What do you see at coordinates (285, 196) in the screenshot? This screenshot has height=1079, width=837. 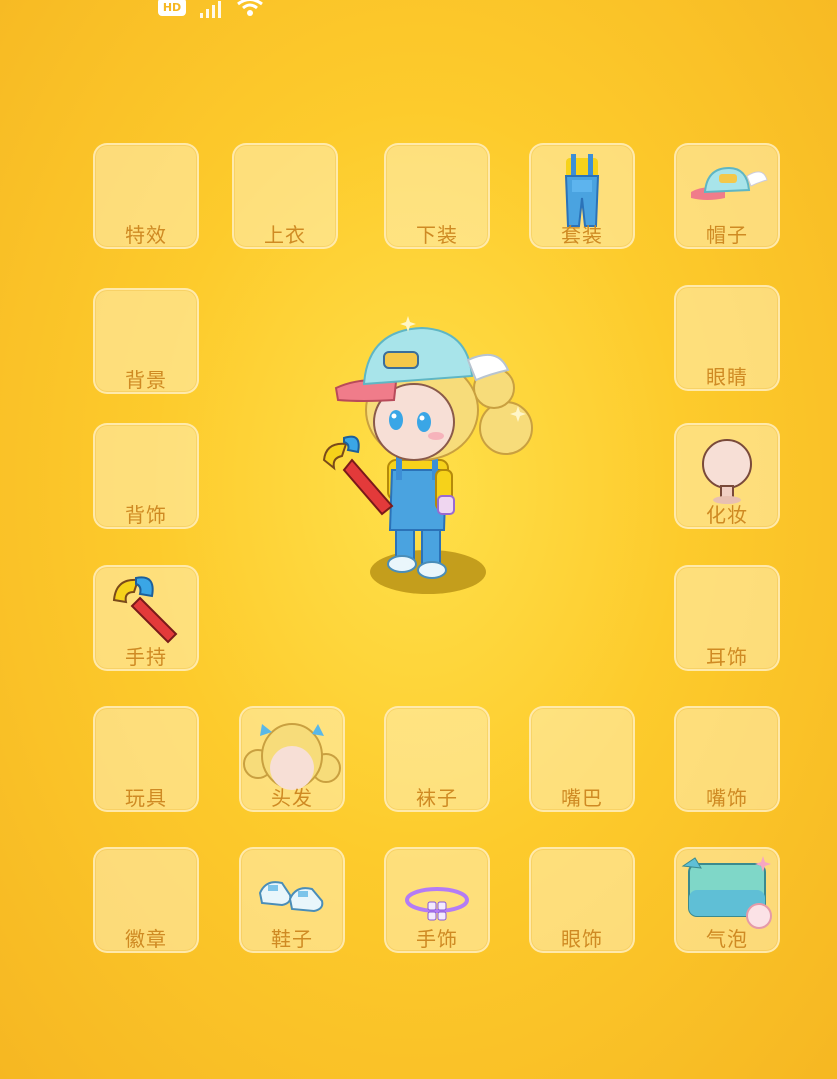 I see `slot-shangyi: 上衣` at bounding box center [285, 196].